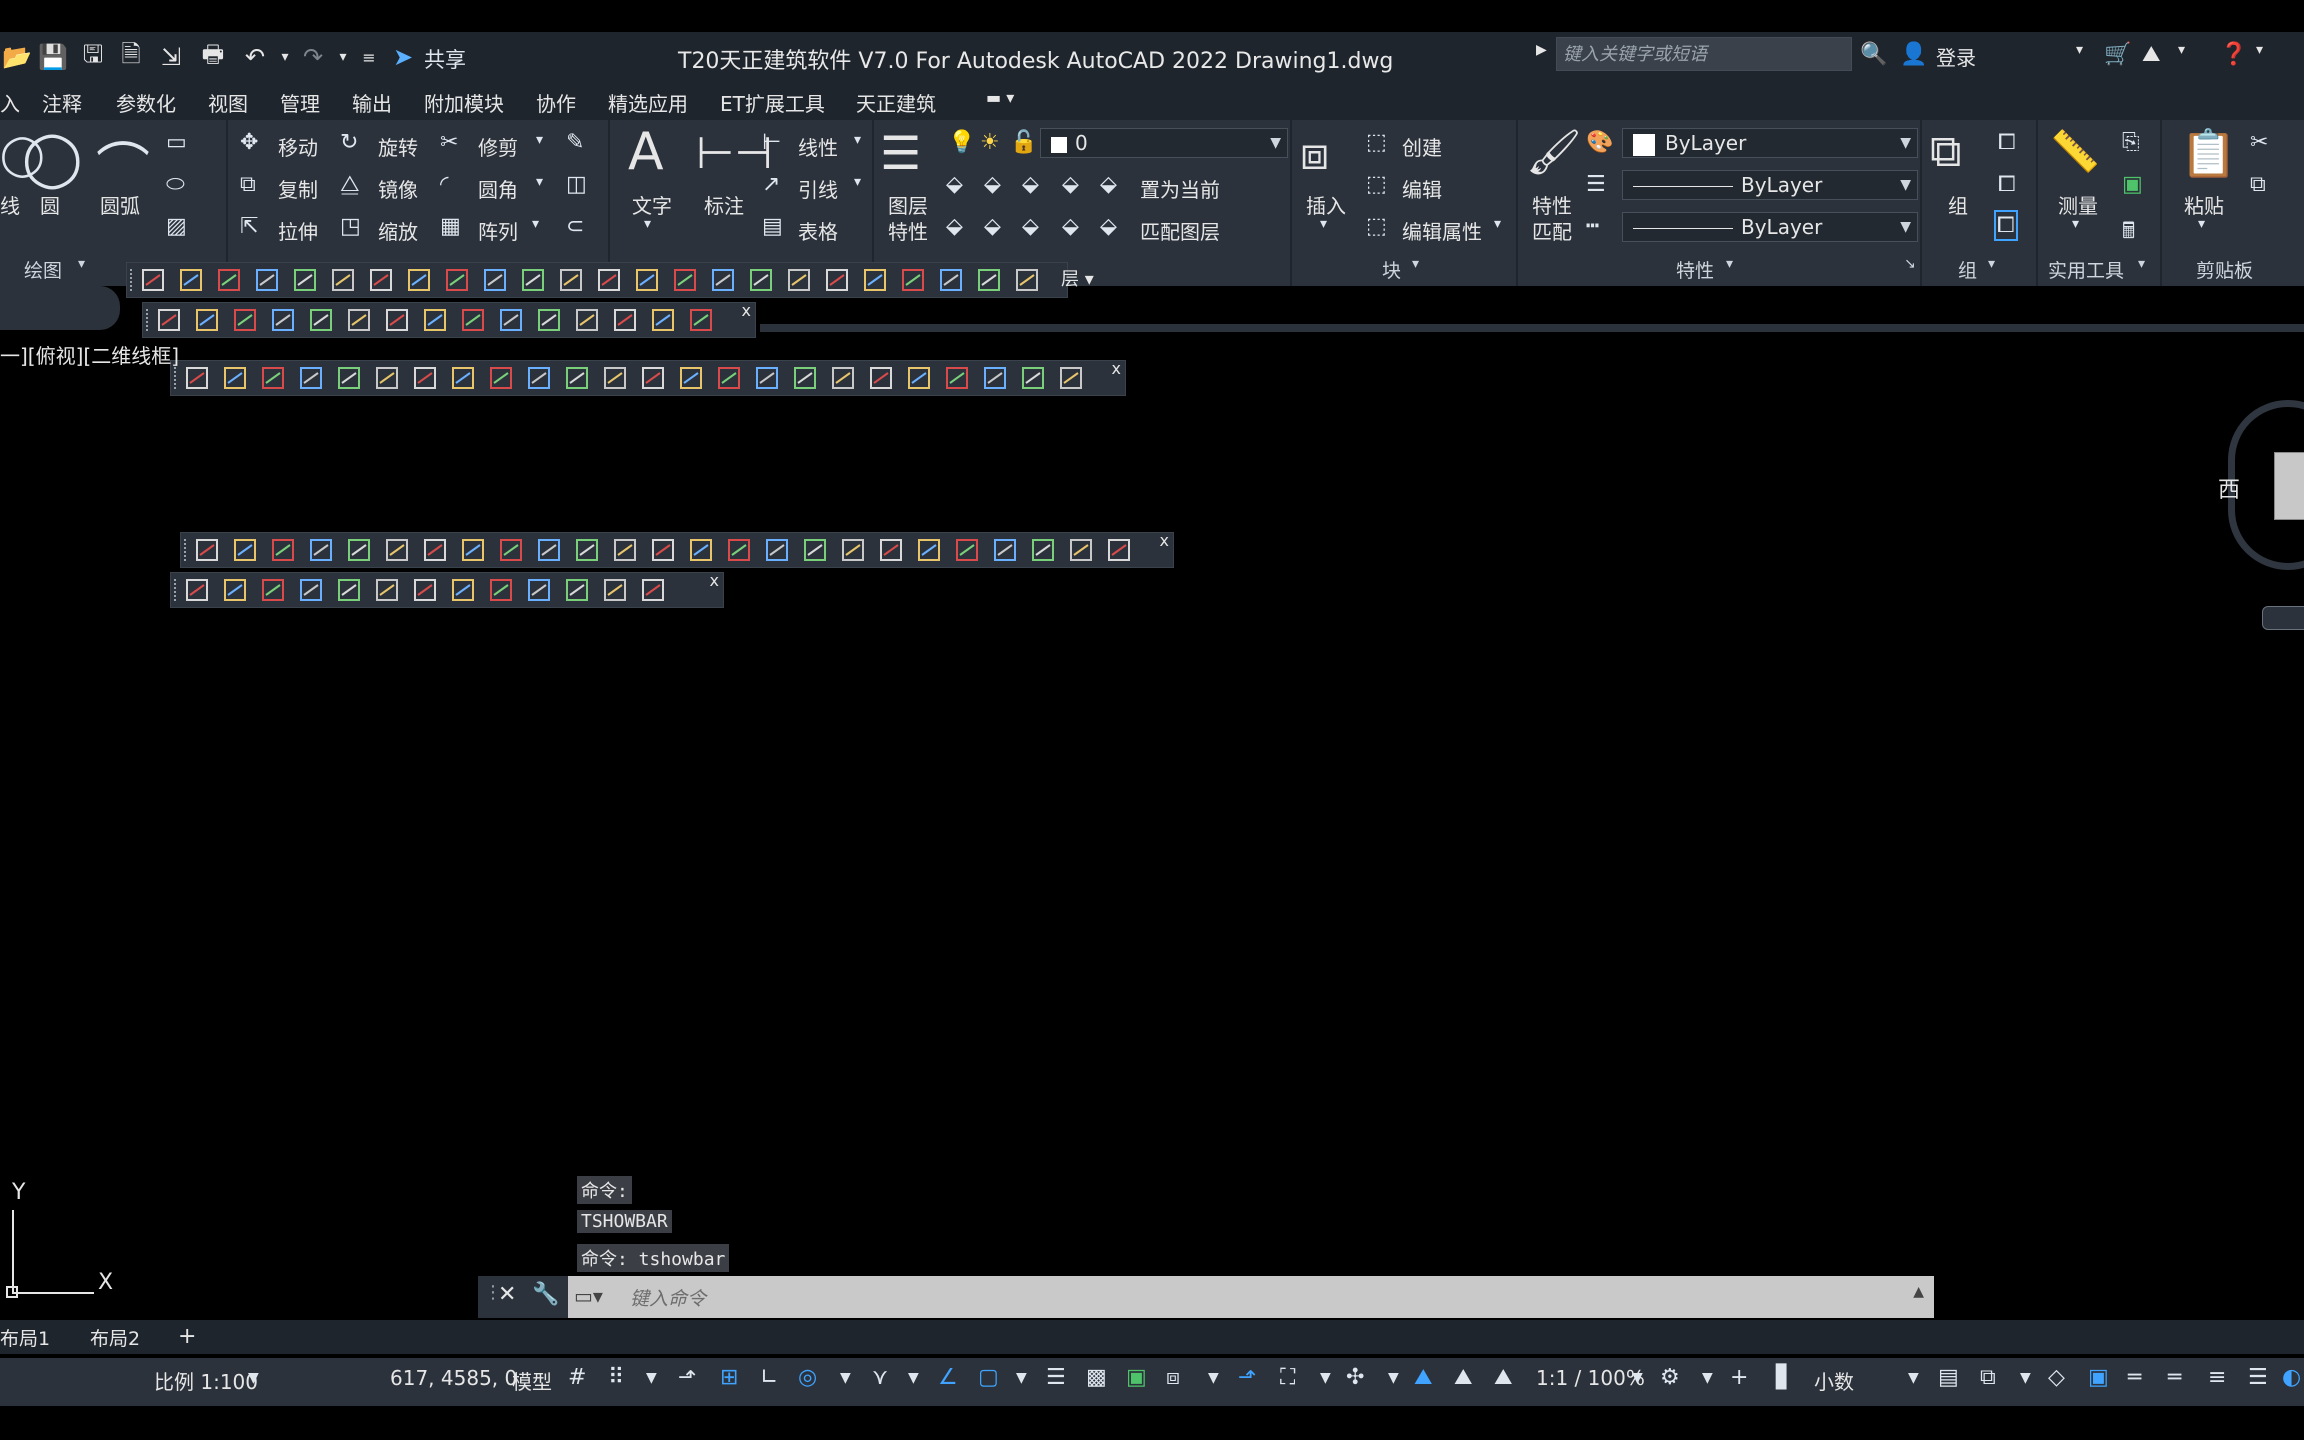 Image resolution: width=2304 pixels, height=1440 pixels. What do you see at coordinates (2025, 1378) in the screenshot?
I see `lock-ui-dropdown-icon: ▼` at bounding box center [2025, 1378].